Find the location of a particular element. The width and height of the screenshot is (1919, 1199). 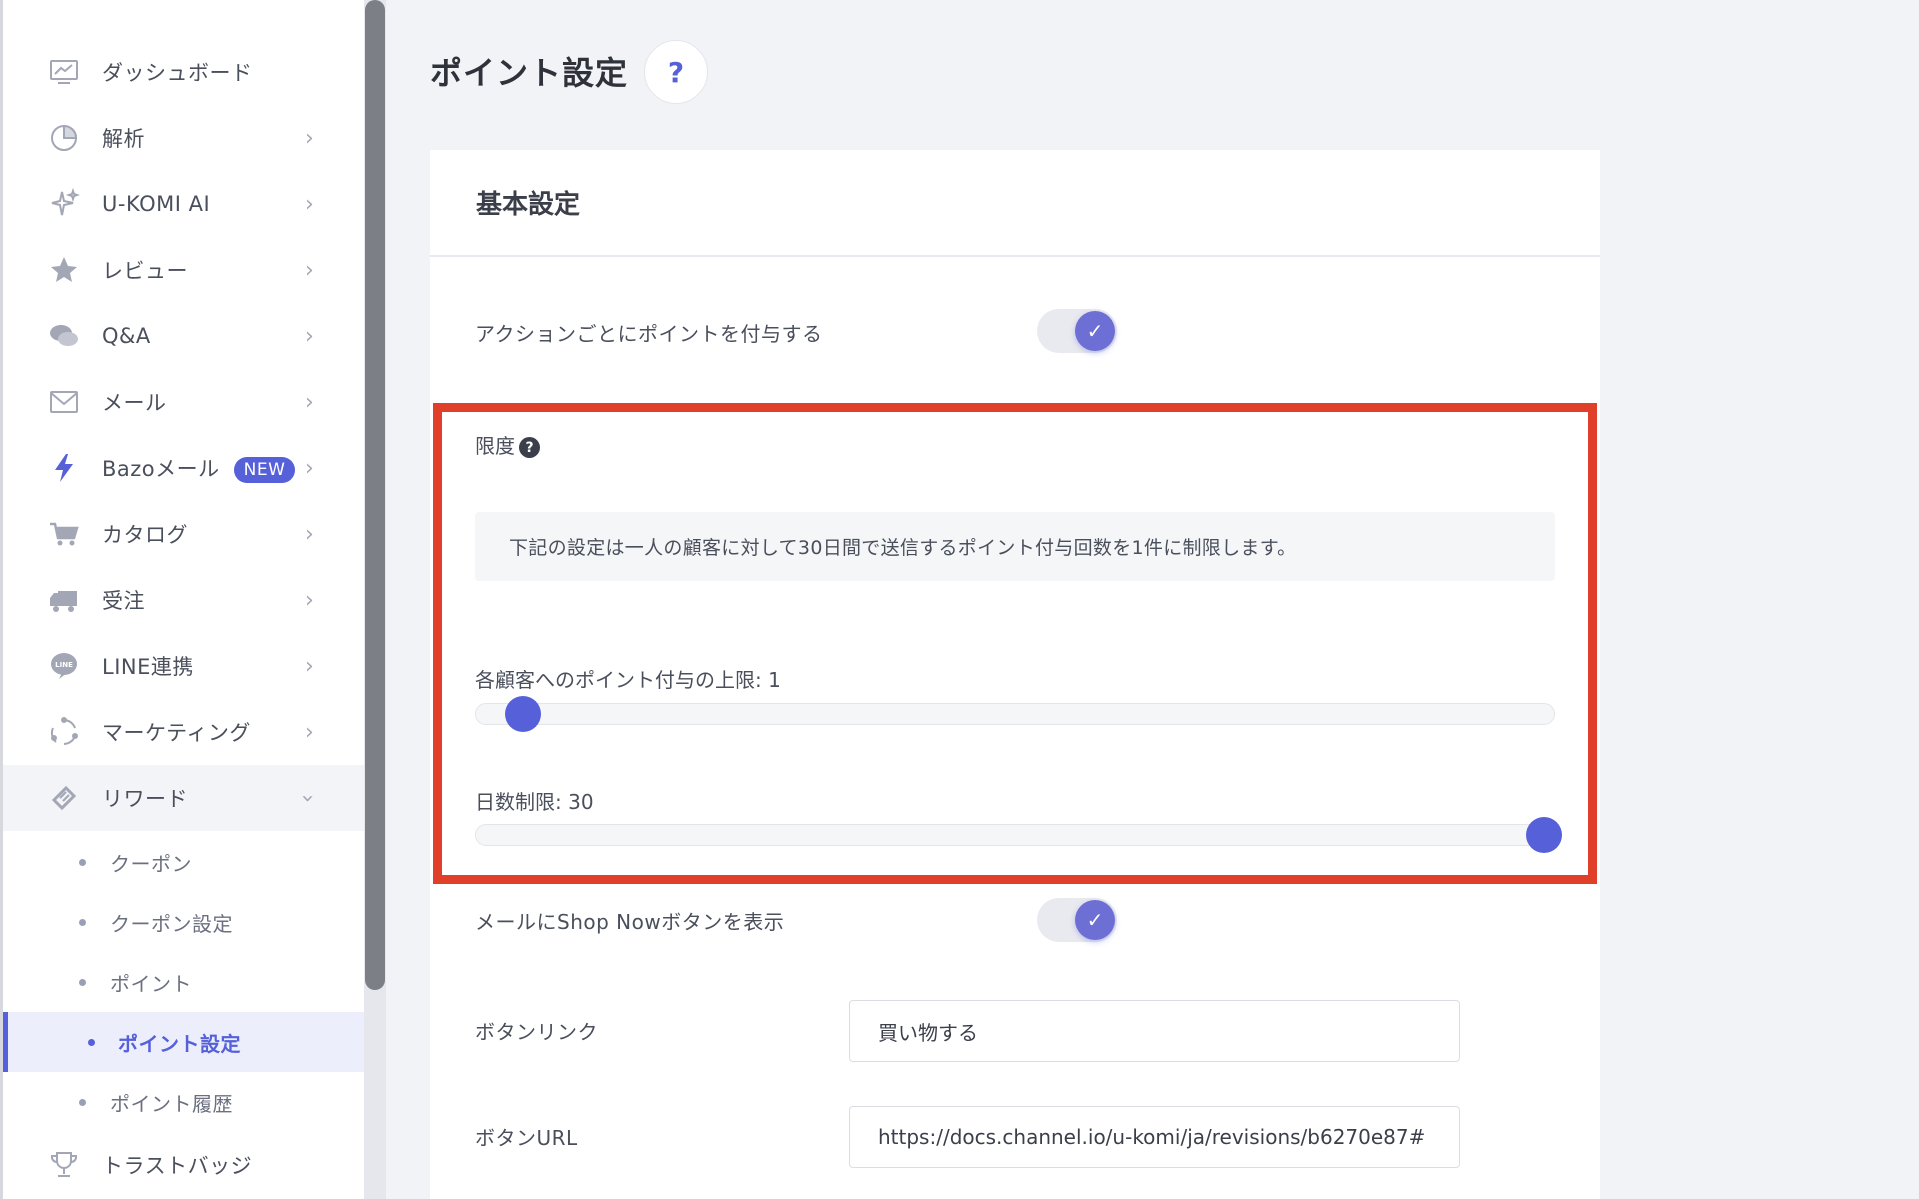

sidebar-subitem-coupon-settings: クーポン設定 is located at coordinates (185, 922).